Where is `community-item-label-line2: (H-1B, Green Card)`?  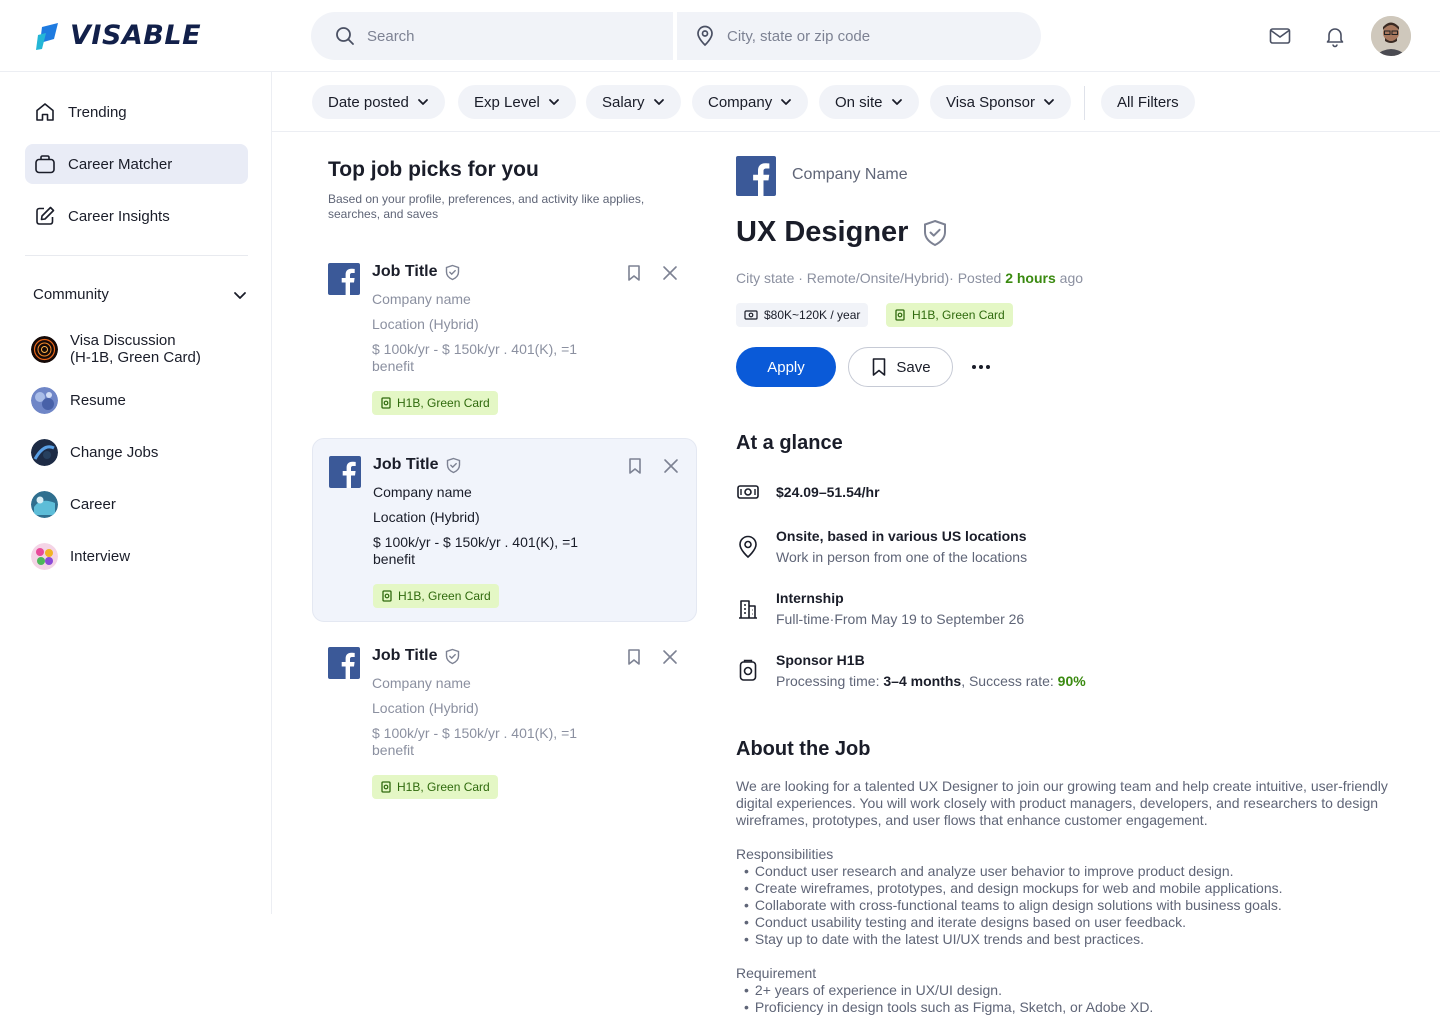 community-item-label-line2: (H-1B, Green Card) is located at coordinates (135, 357).